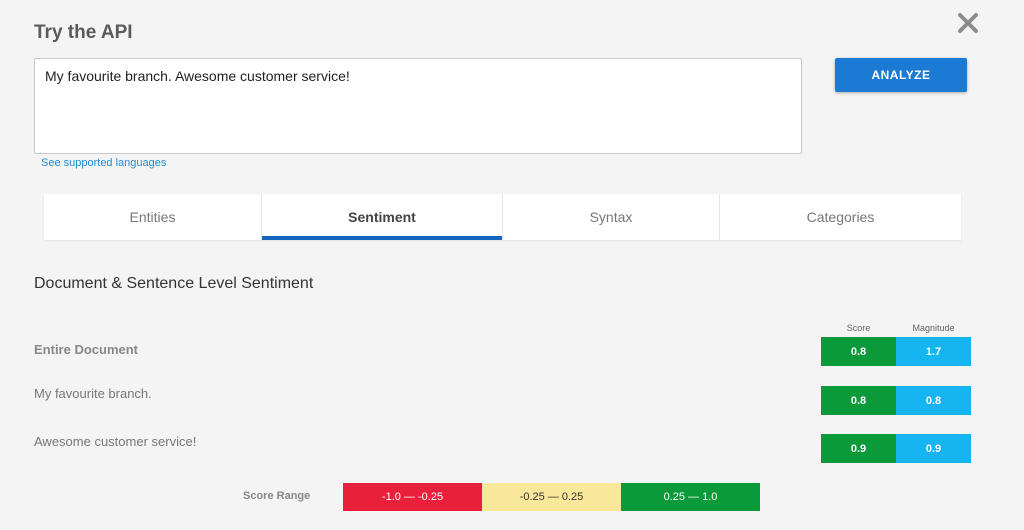  Describe the element at coordinates (858, 351) in the screenshot. I see `document-score-badge: 0.8` at that location.